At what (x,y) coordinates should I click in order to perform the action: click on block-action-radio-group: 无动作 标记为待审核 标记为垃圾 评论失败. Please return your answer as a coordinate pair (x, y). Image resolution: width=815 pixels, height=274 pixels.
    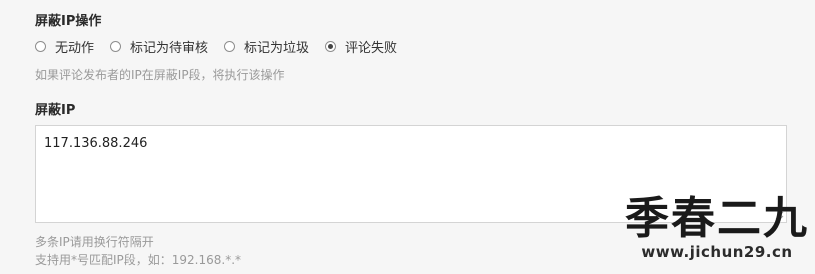
    Looking at the image, I should click on (224, 46).